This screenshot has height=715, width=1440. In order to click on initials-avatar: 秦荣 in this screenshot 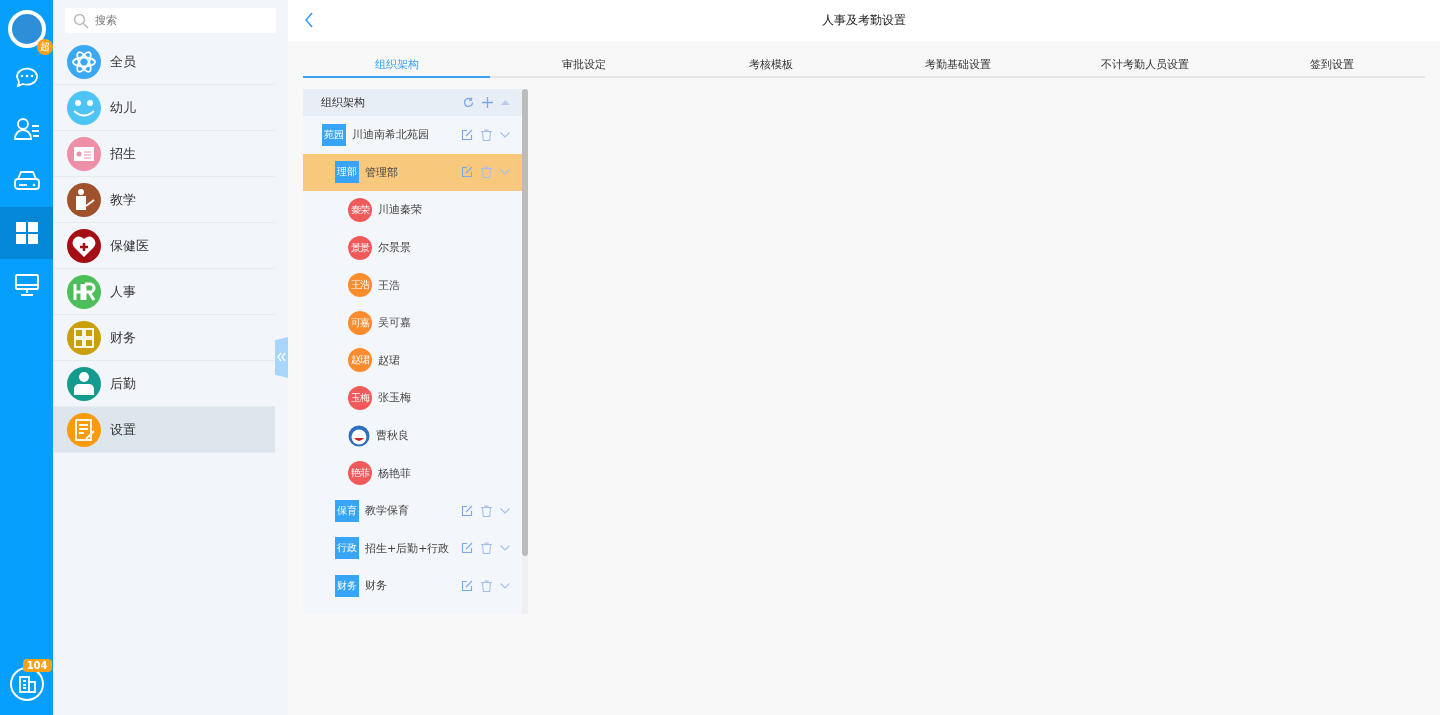, I will do `click(360, 210)`.